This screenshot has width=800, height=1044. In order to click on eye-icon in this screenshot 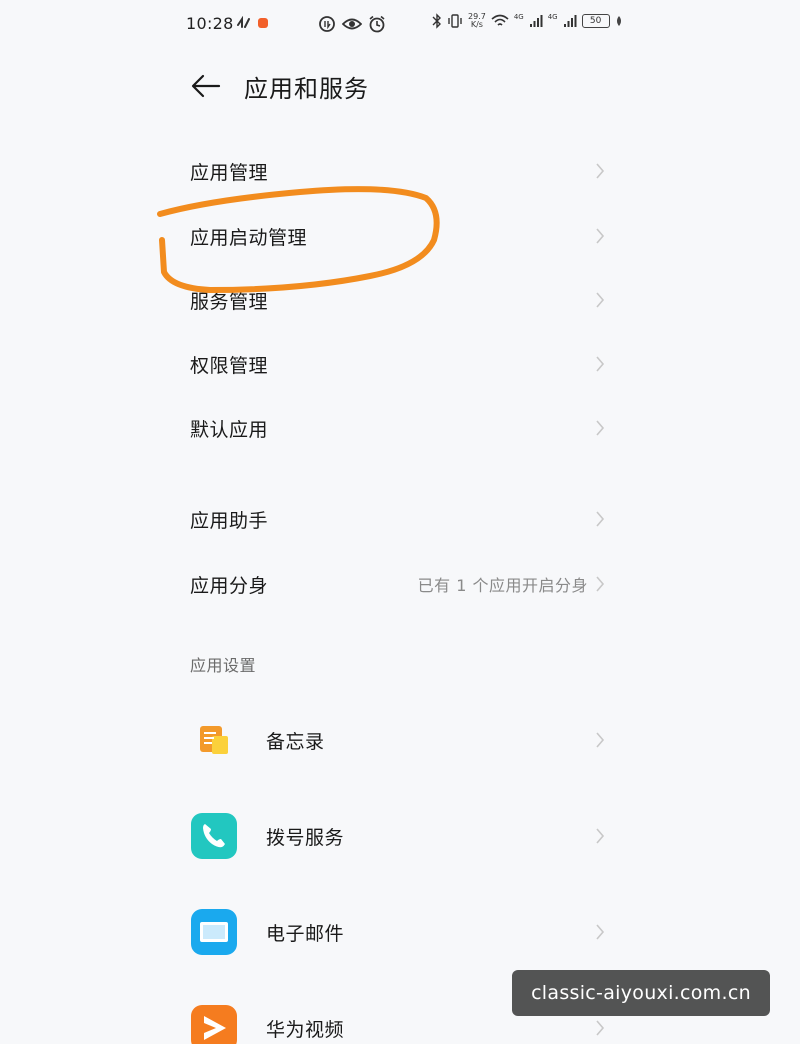, I will do `click(352, 24)`.